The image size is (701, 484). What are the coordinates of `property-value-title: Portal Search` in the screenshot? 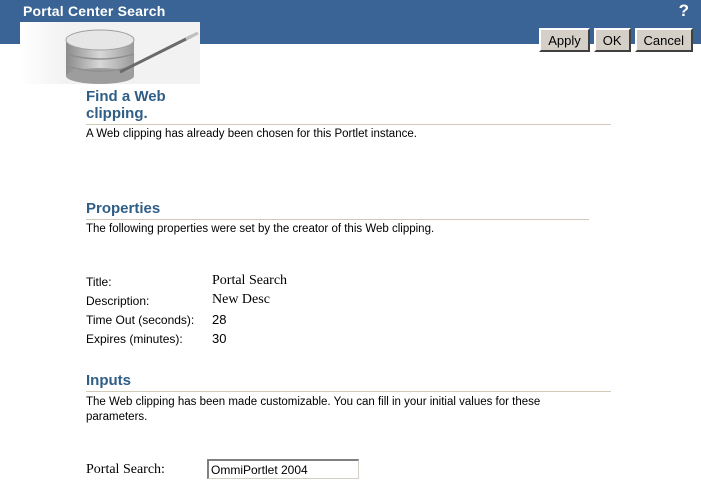 It's located at (250, 280).